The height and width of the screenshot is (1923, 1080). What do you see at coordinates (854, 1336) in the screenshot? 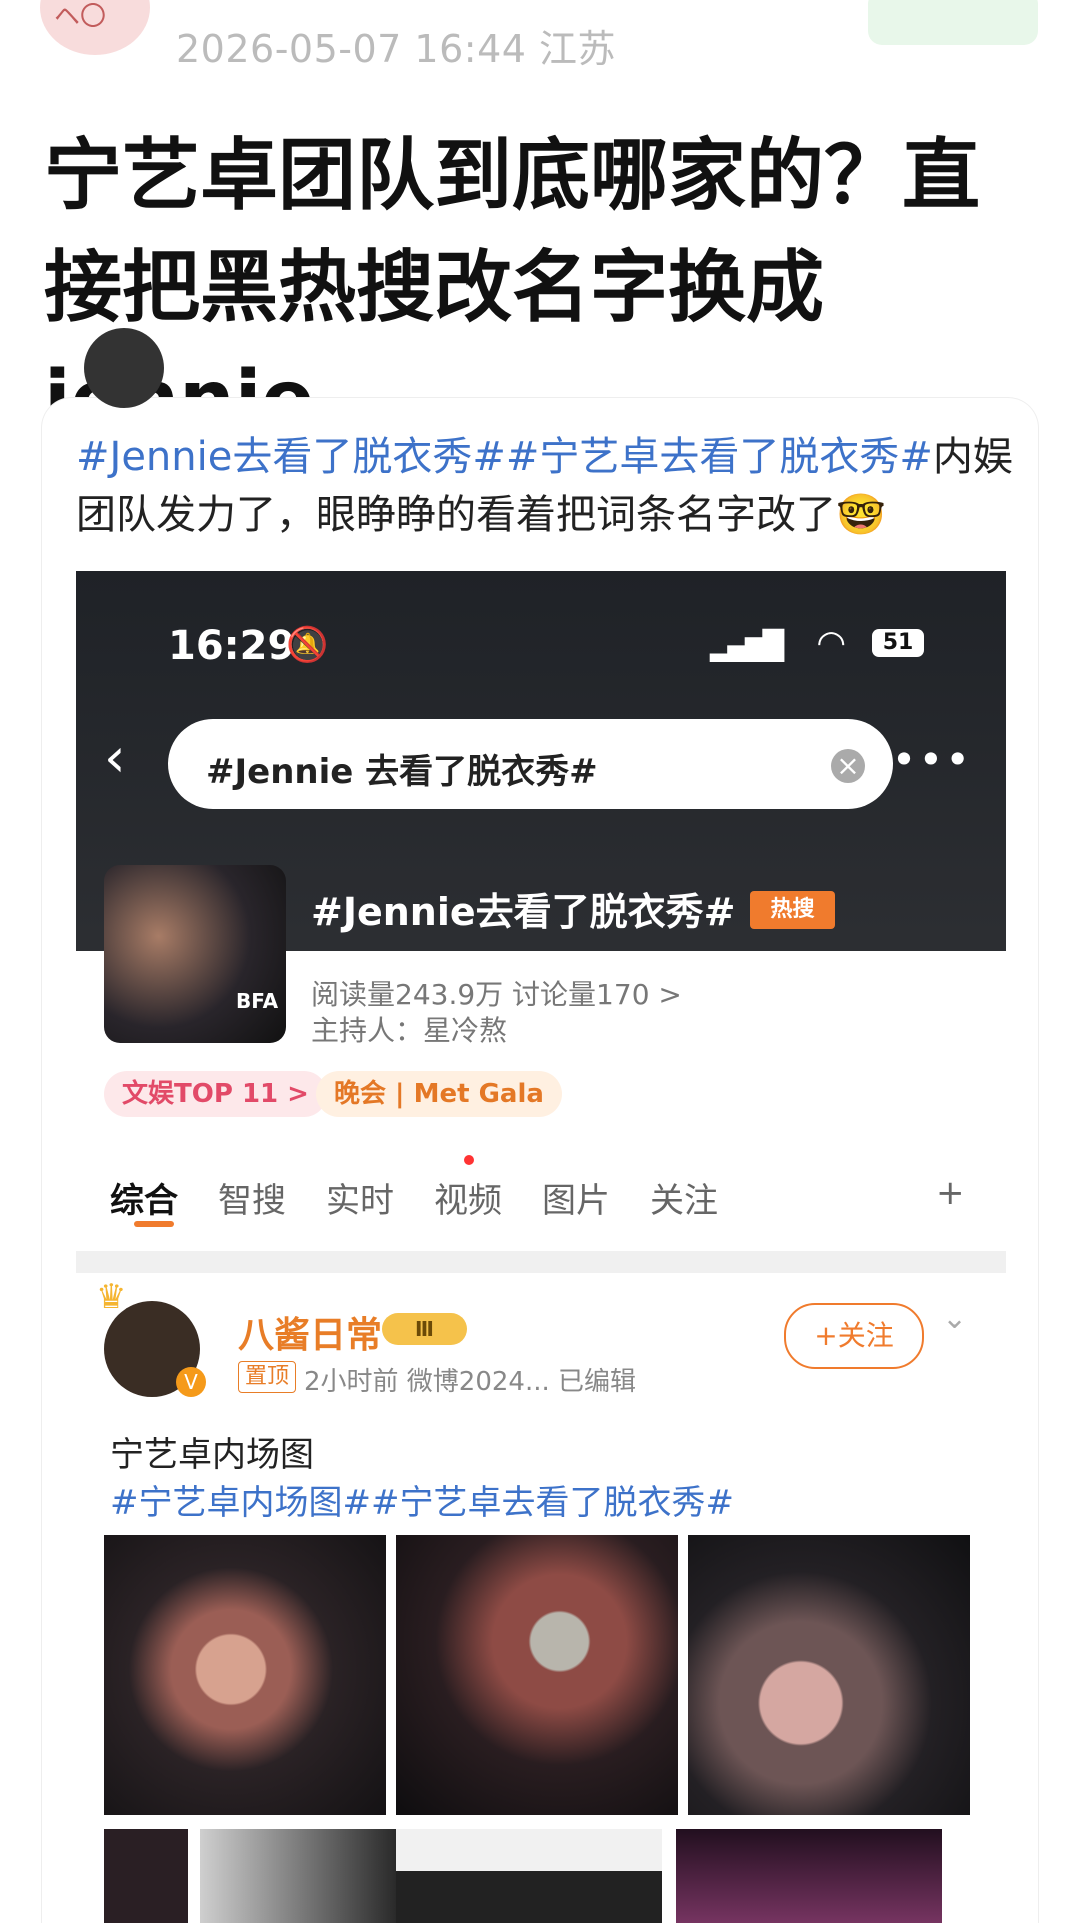
I see `follow-button: +关注` at bounding box center [854, 1336].